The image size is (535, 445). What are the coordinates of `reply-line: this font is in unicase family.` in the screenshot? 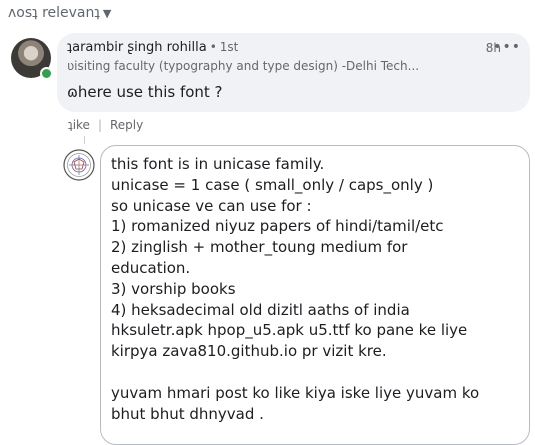 It's located at (218, 164).